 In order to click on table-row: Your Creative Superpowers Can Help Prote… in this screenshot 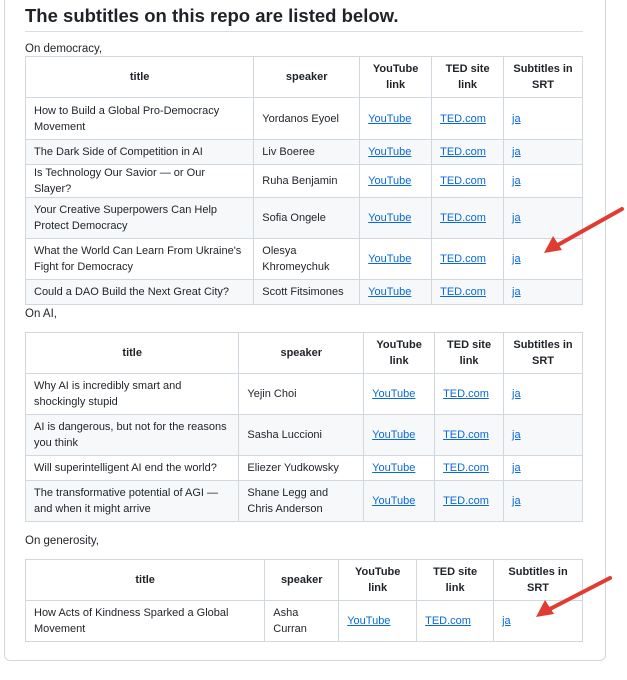, I will do `click(303, 218)`.